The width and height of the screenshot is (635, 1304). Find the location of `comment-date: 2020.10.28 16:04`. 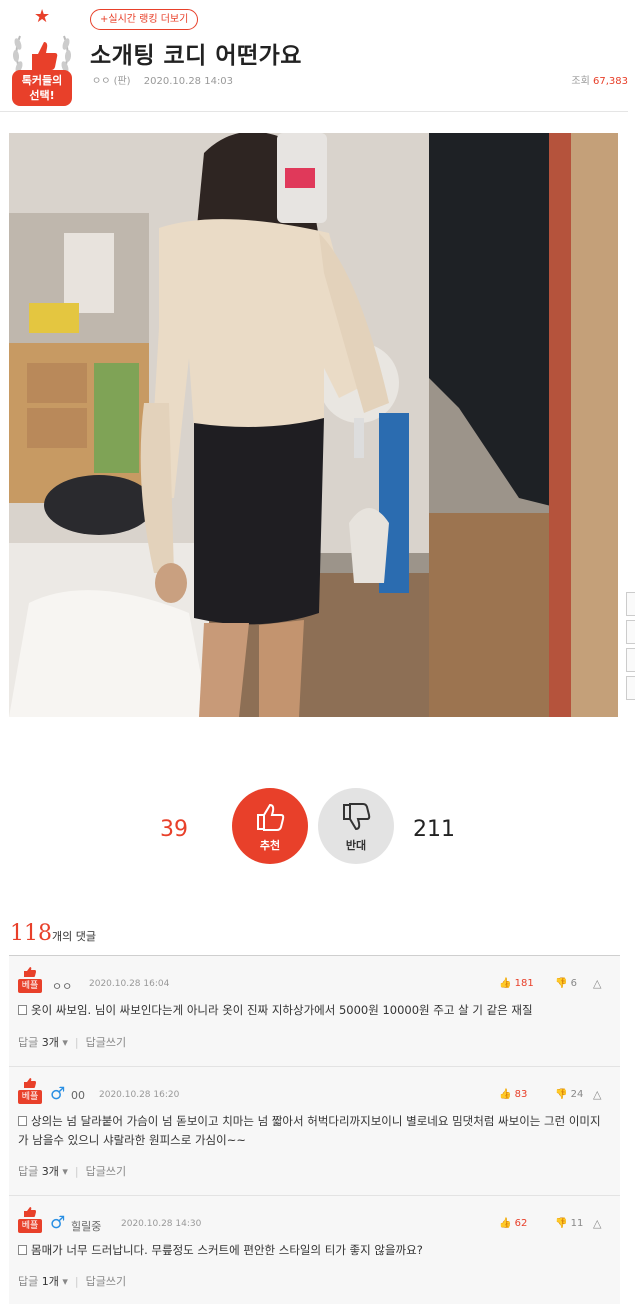

comment-date: 2020.10.28 16:04 is located at coordinates (129, 984).